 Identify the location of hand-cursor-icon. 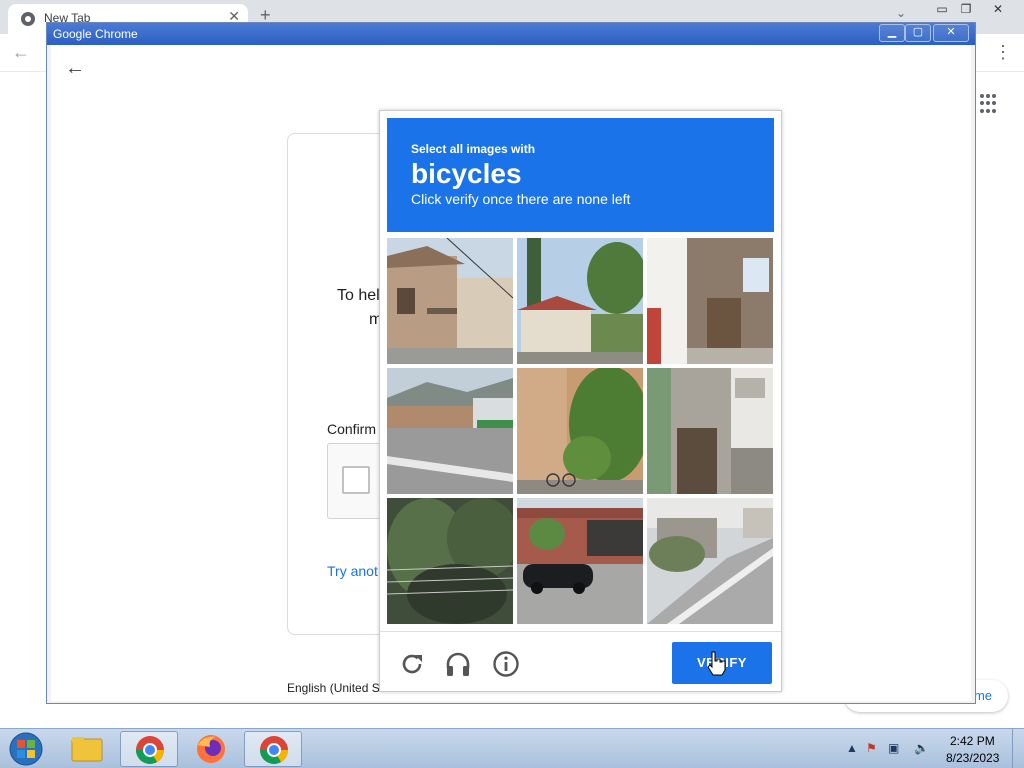
(716, 663).